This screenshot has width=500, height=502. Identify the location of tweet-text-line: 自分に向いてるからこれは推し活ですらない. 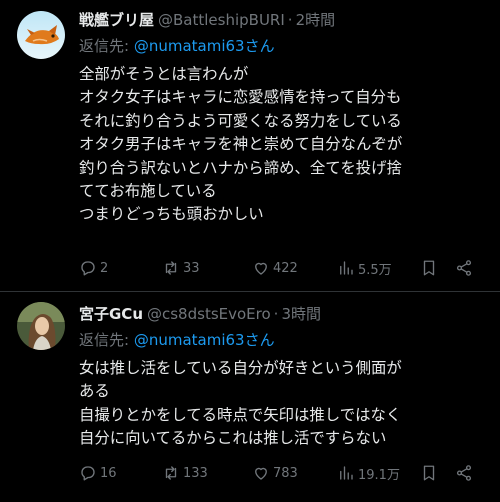
(233, 438).